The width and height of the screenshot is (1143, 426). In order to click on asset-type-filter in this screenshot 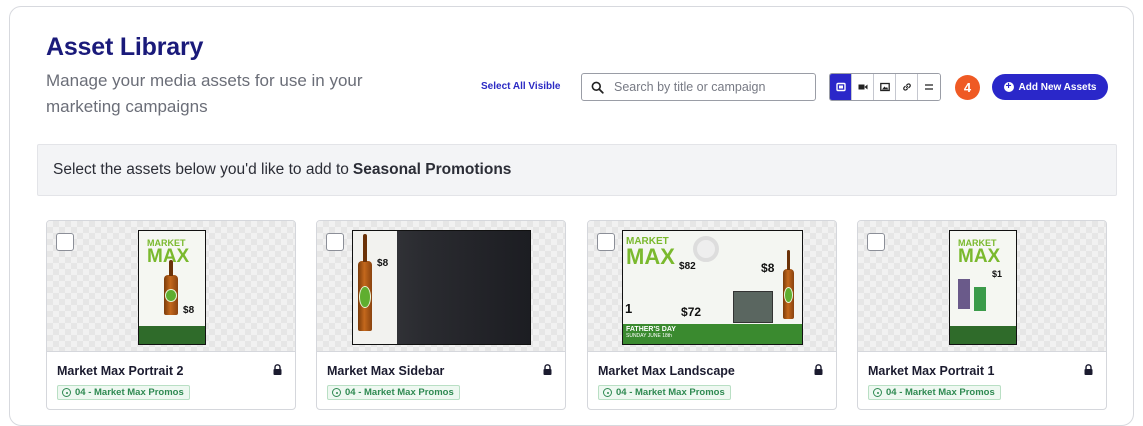, I will do `click(885, 87)`.